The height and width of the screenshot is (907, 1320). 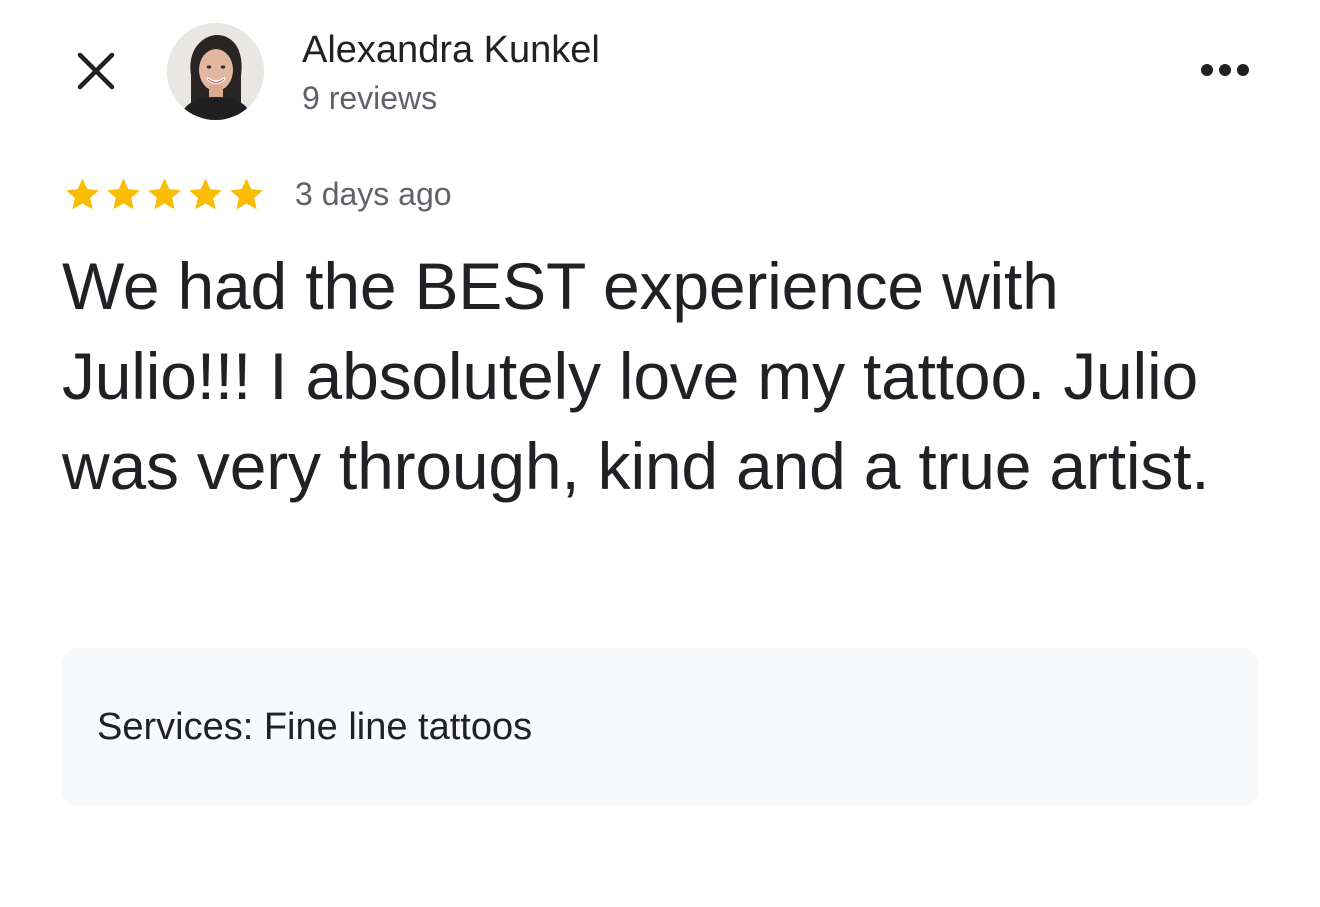 What do you see at coordinates (175, 727) in the screenshot?
I see `services-label: Services:` at bounding box center [175, 727].